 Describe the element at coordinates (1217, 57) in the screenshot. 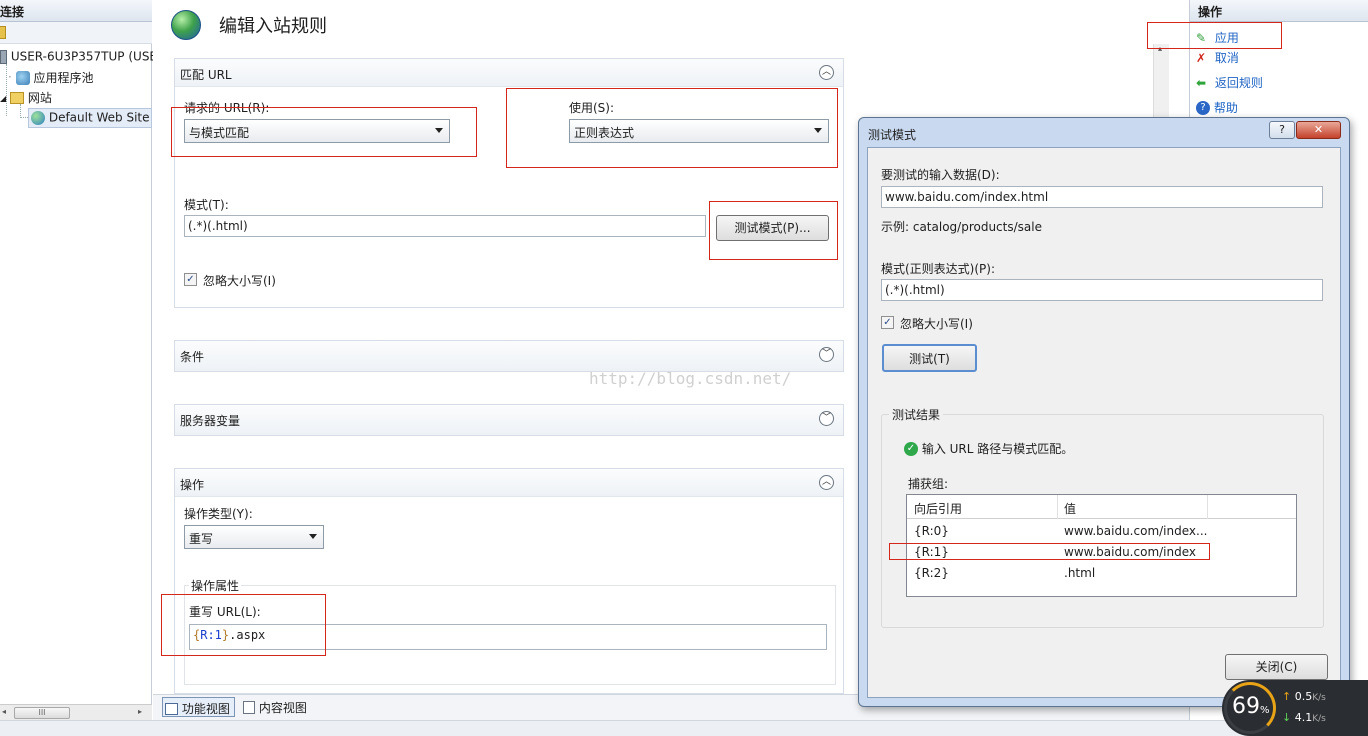

I see `action-cancel: ✗ 取消` at that location.